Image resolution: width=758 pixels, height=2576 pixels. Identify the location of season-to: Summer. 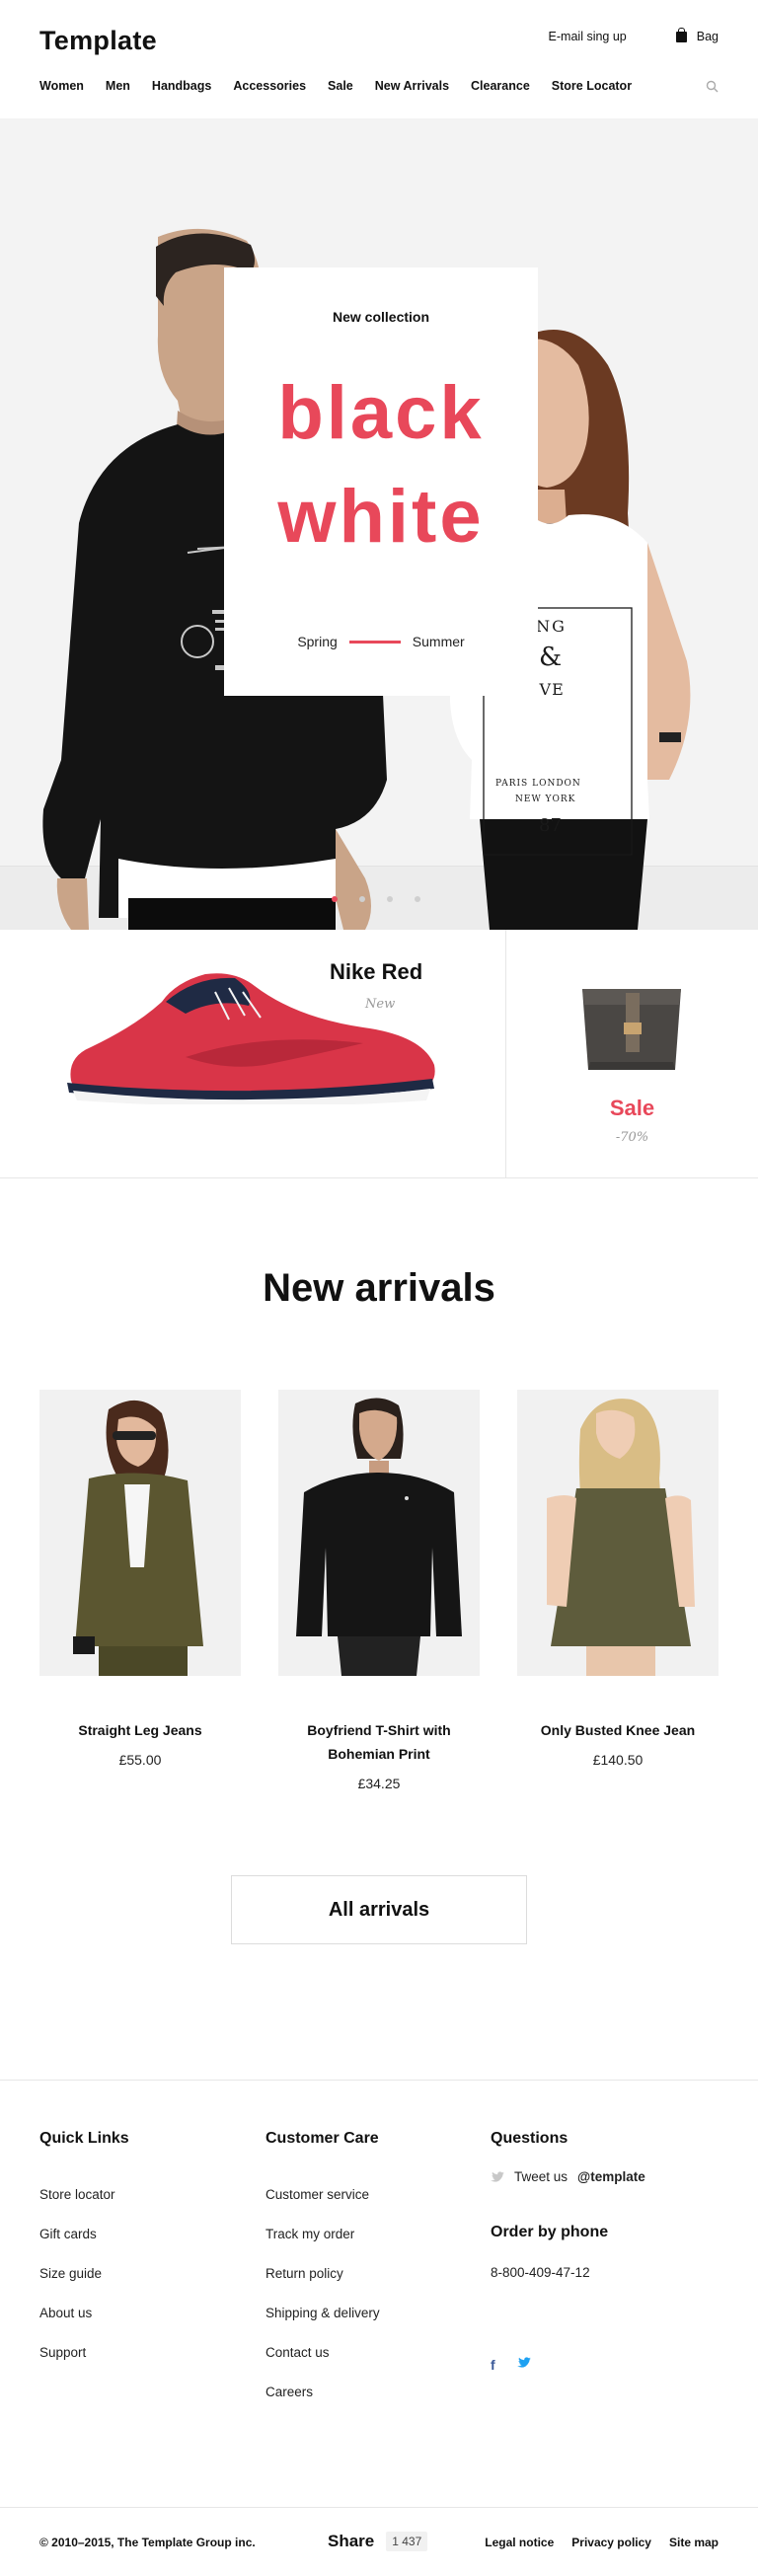
(439, 641).